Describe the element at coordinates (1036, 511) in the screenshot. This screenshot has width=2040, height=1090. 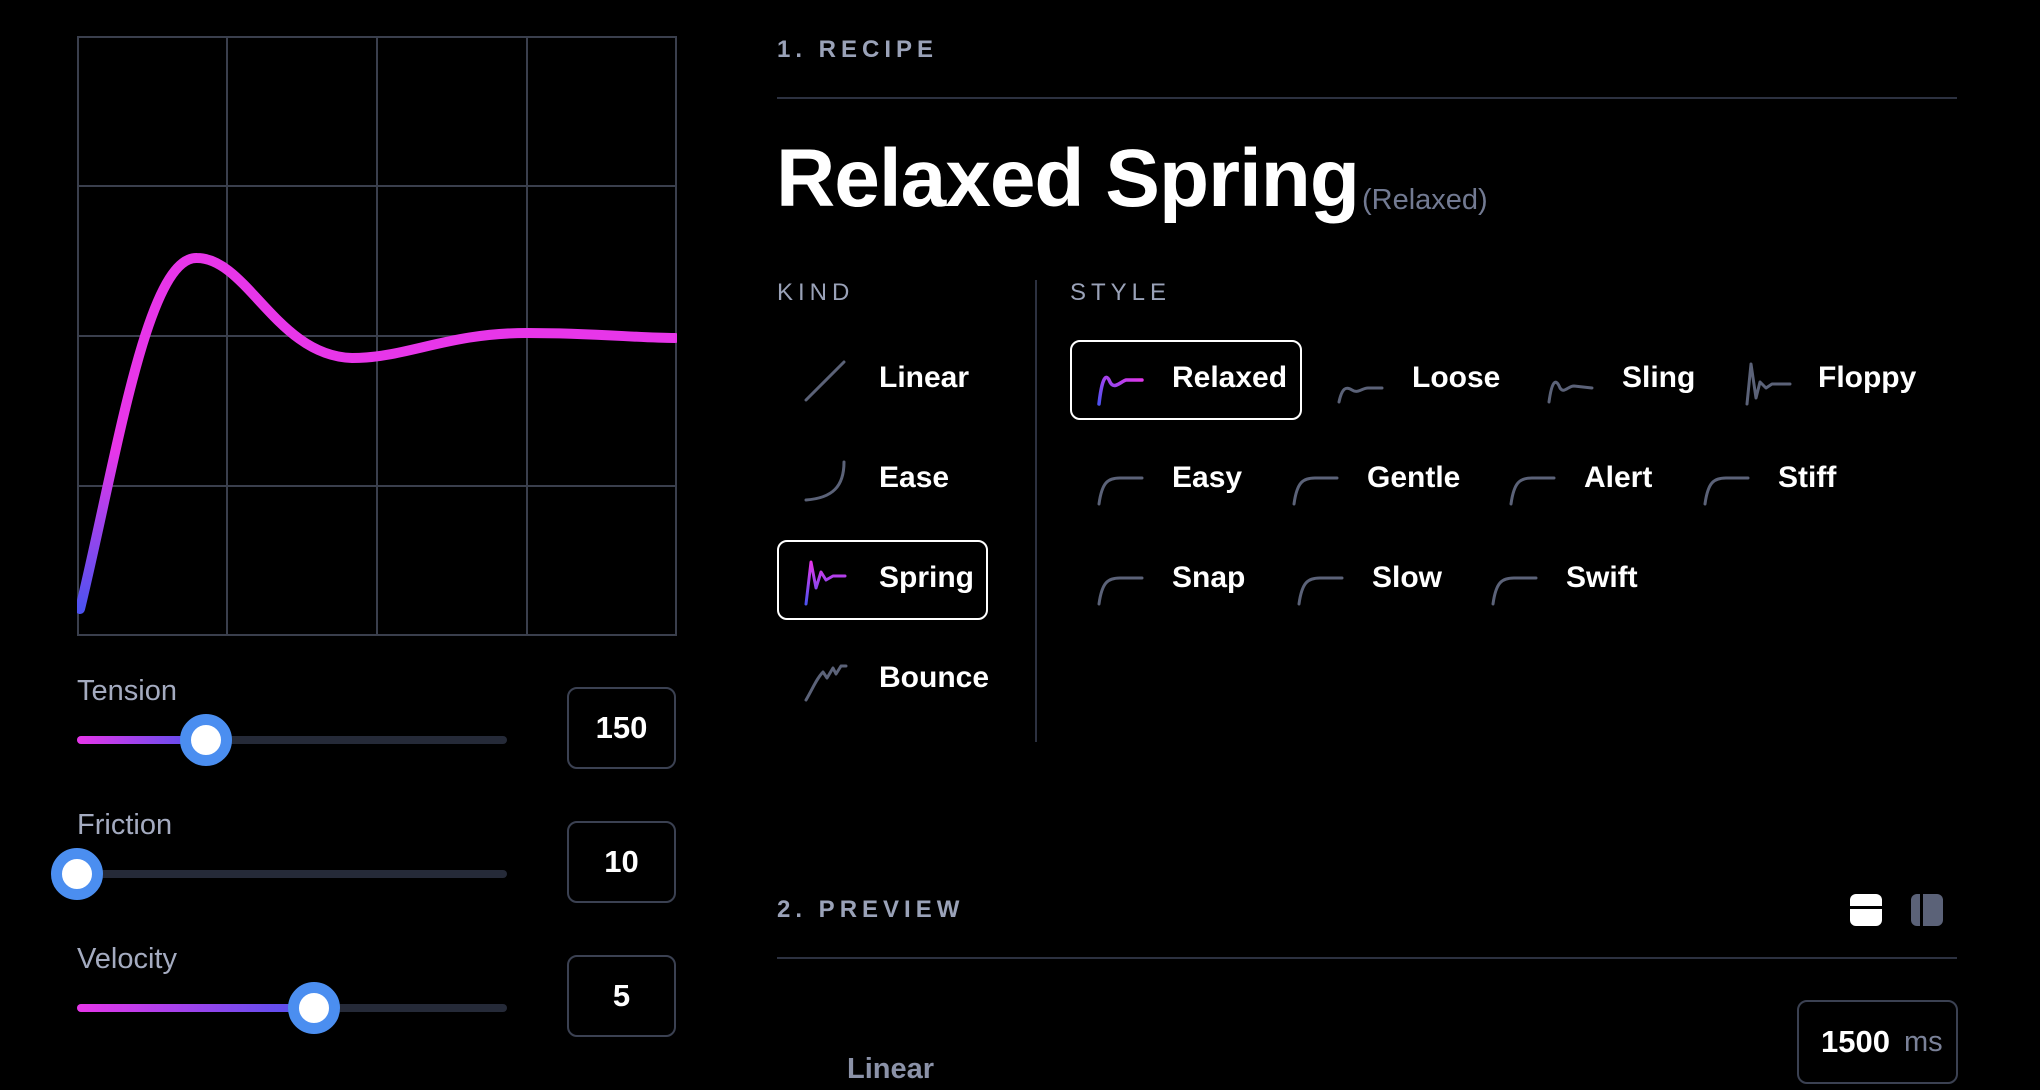
I see `kind-style-divider` at that location.